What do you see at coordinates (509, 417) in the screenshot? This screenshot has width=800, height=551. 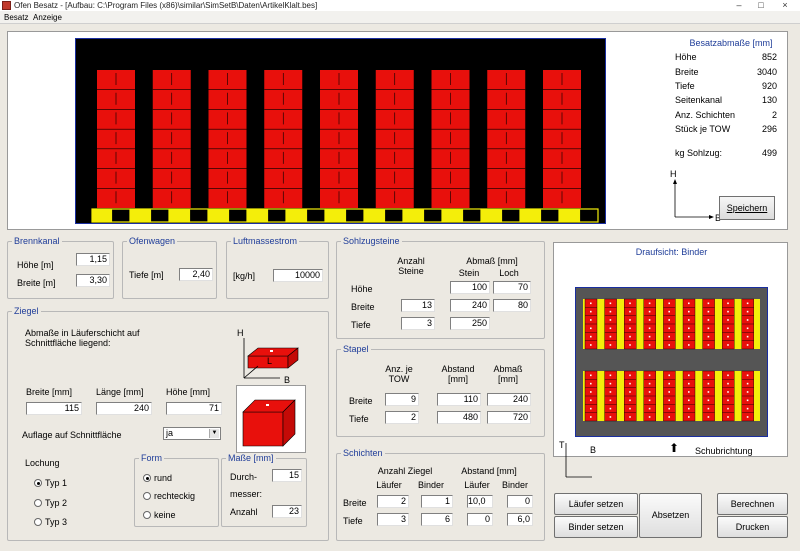 I see `stapel-tiefe-abmass-field: 720` at bounding box center [509, 417].